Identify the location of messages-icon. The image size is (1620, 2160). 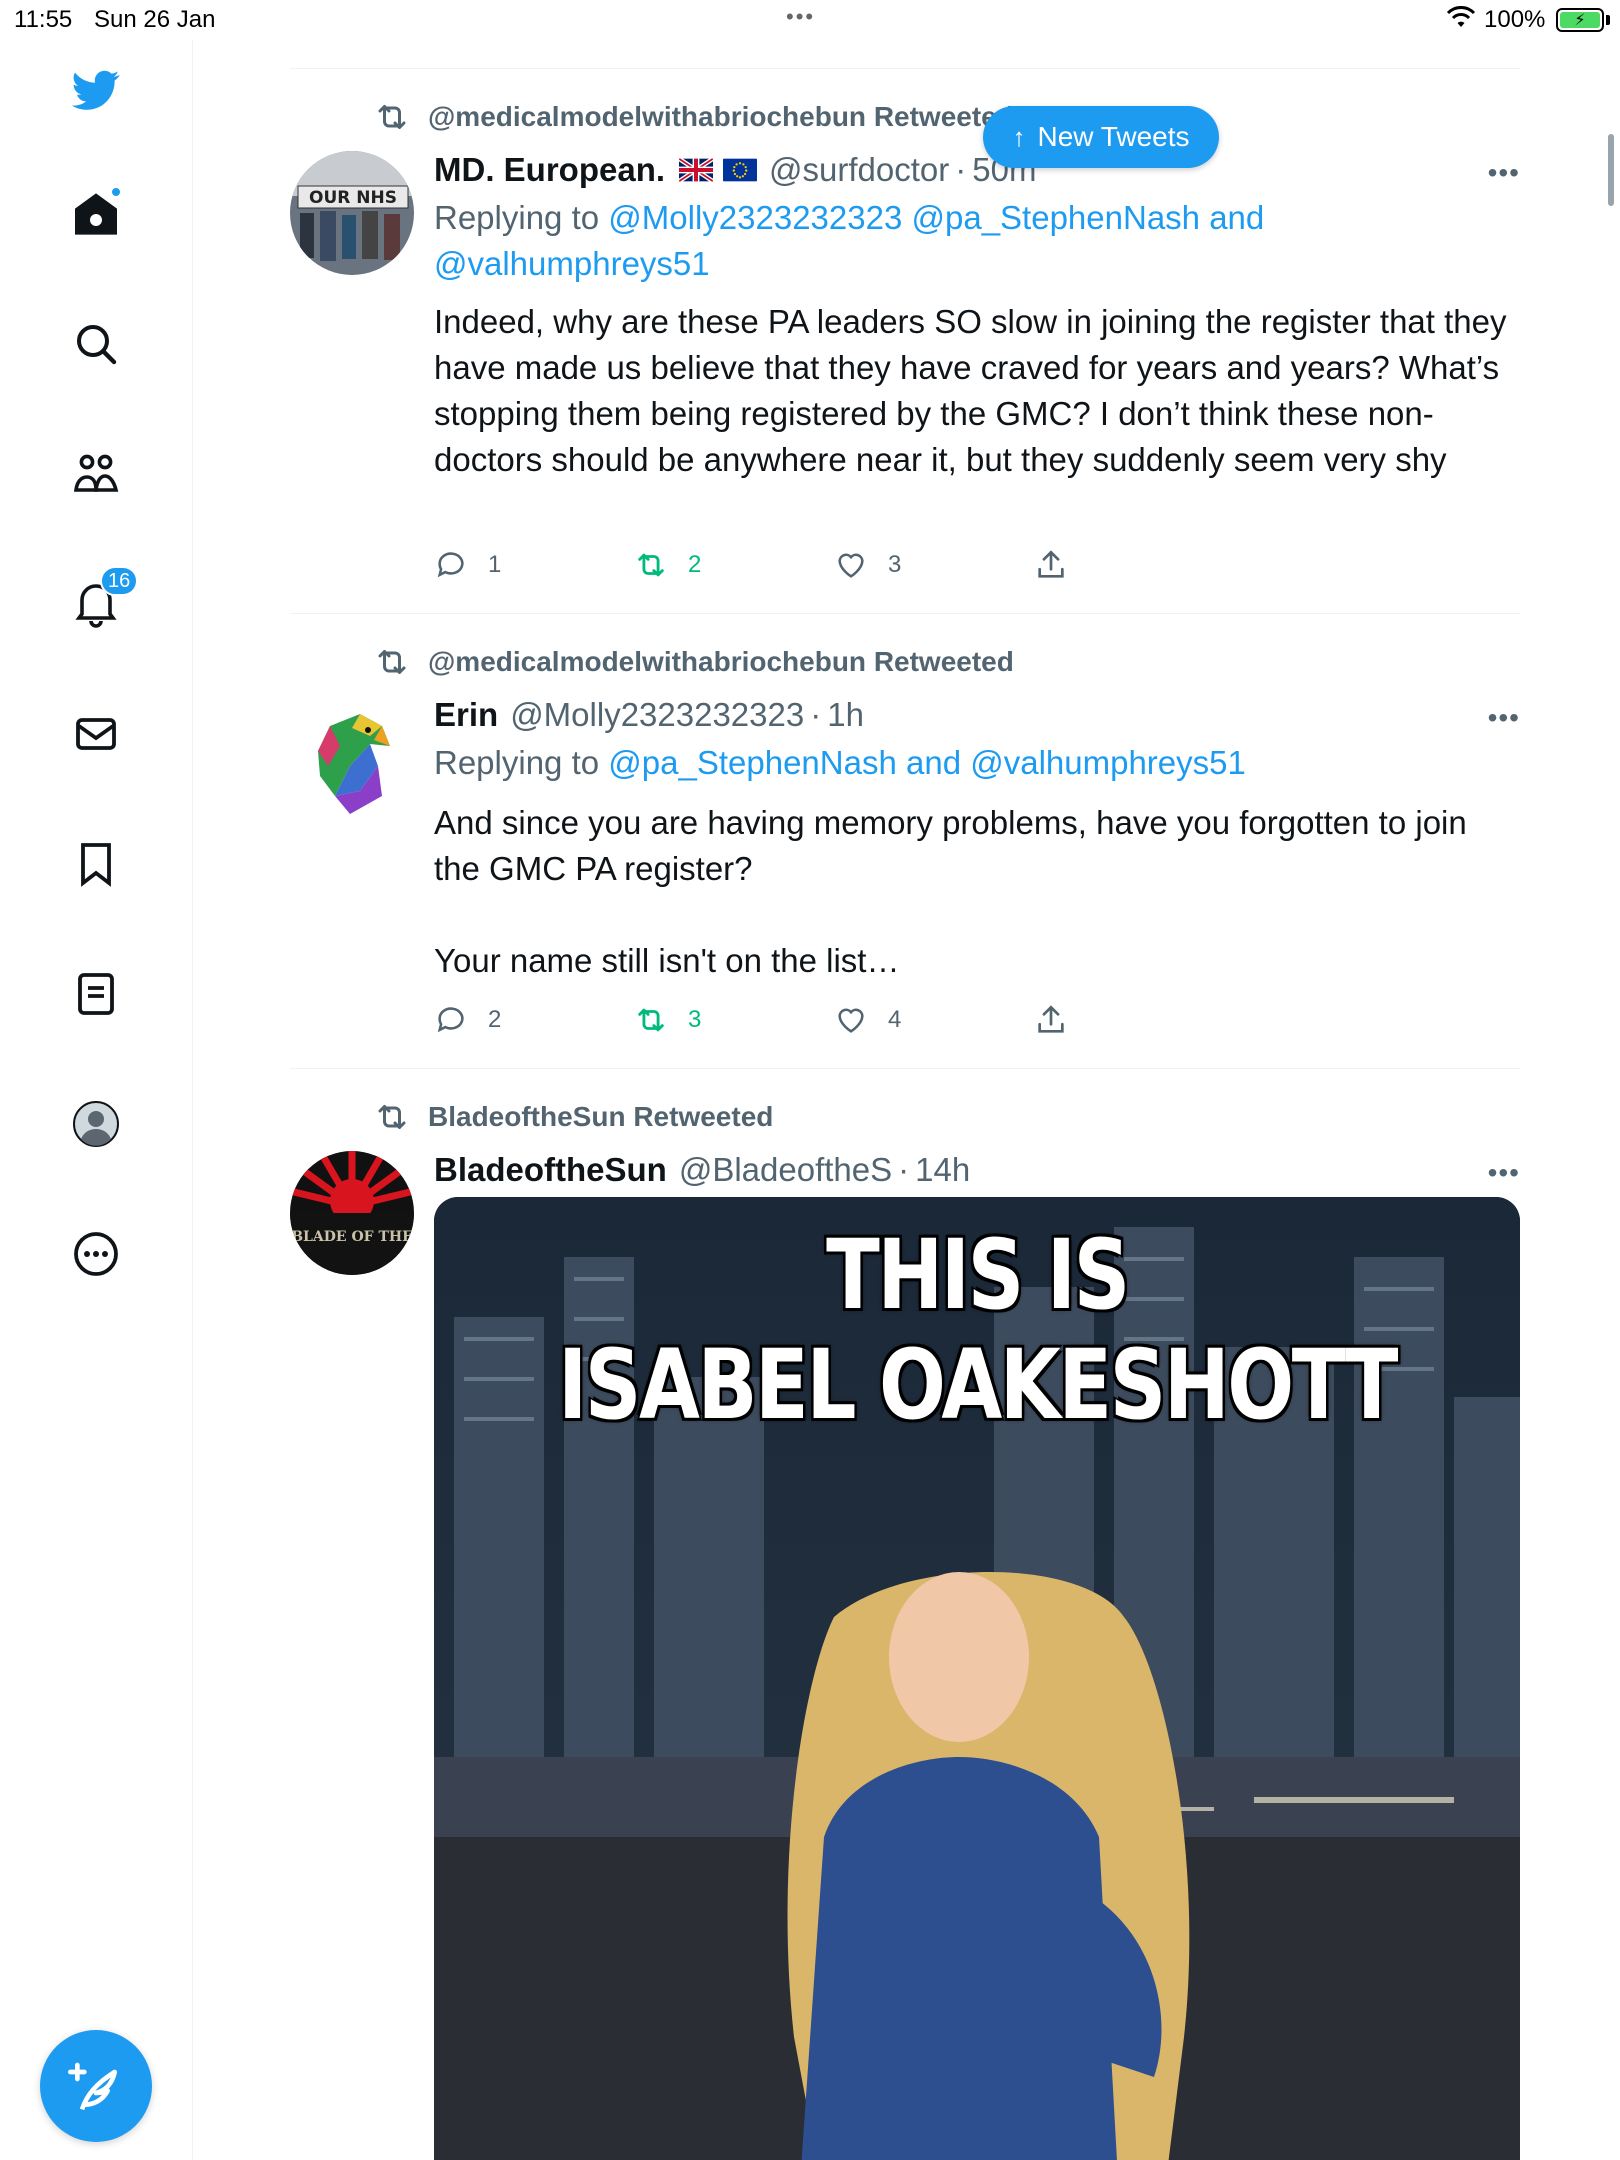
(96, 734).